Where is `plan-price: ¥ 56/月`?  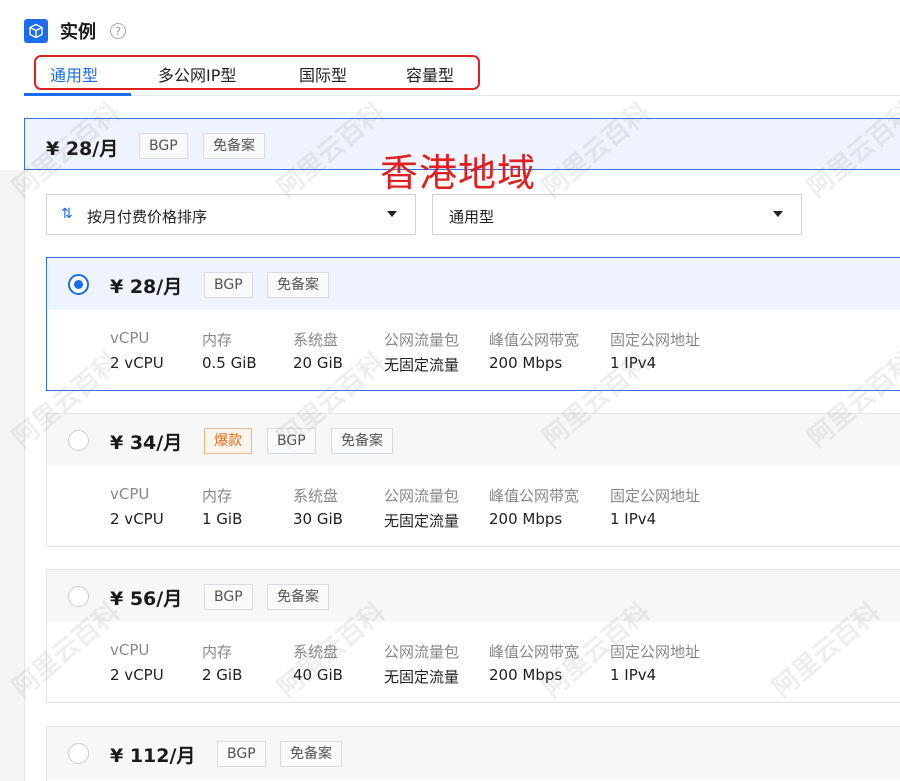
plan-price: ¥ 56/月 is located at coordinates (146, 599).